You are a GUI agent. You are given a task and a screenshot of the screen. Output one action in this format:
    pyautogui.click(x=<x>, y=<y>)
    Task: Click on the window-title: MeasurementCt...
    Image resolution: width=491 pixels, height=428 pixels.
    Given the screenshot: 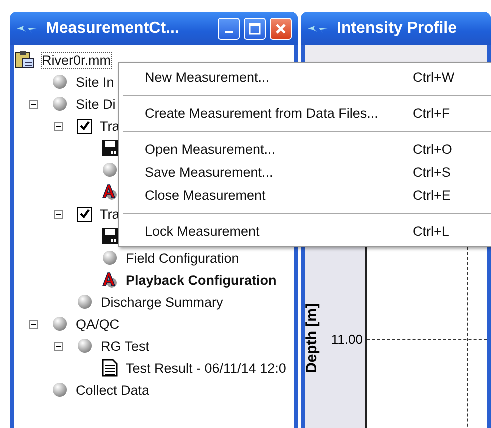 What is the action you would take?
    pyautogui.click(x=113, y=29)
    